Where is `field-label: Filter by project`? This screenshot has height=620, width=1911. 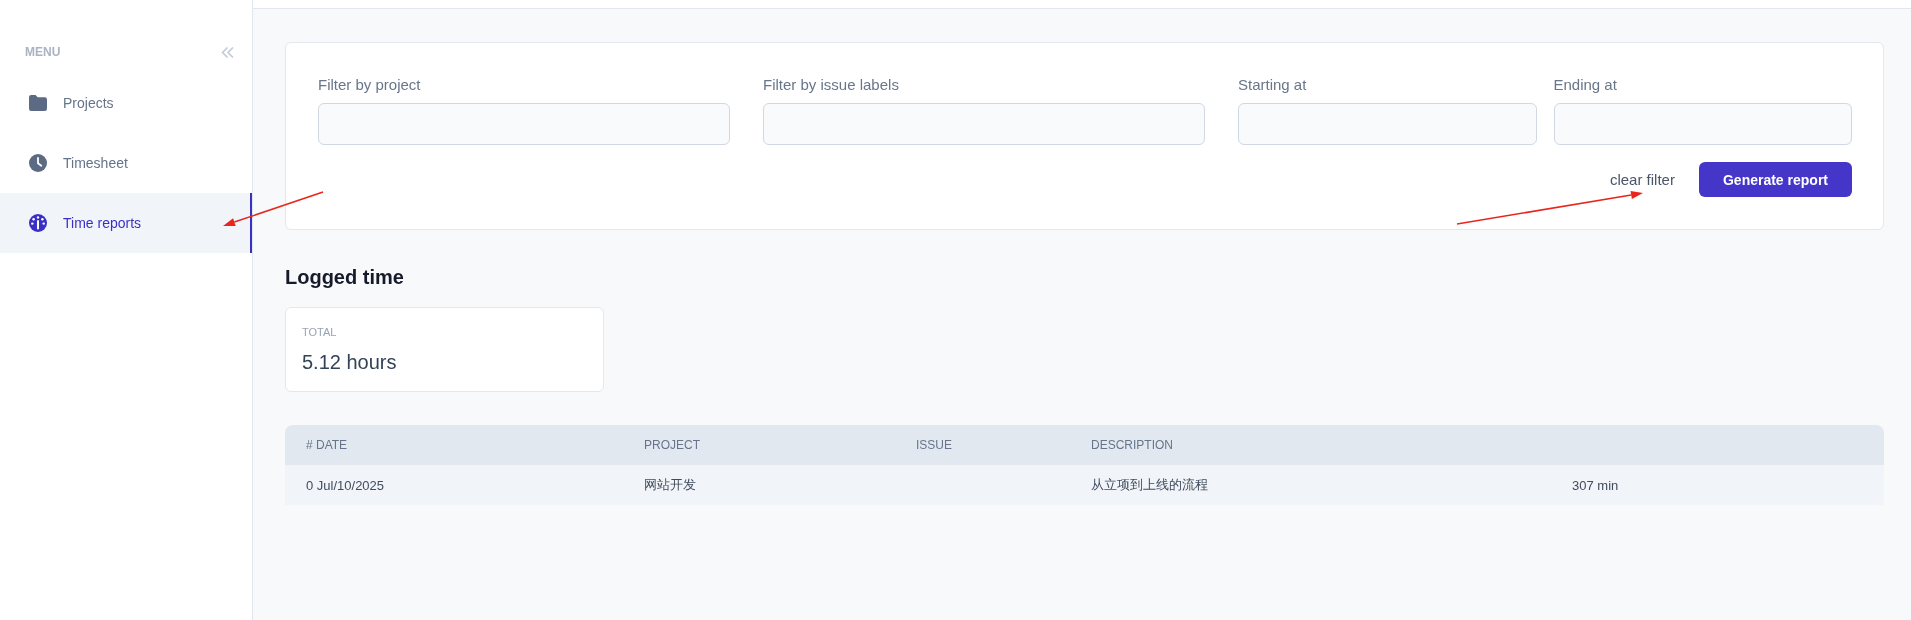 field-label: Filter by project is located at coordinates (369, 85).